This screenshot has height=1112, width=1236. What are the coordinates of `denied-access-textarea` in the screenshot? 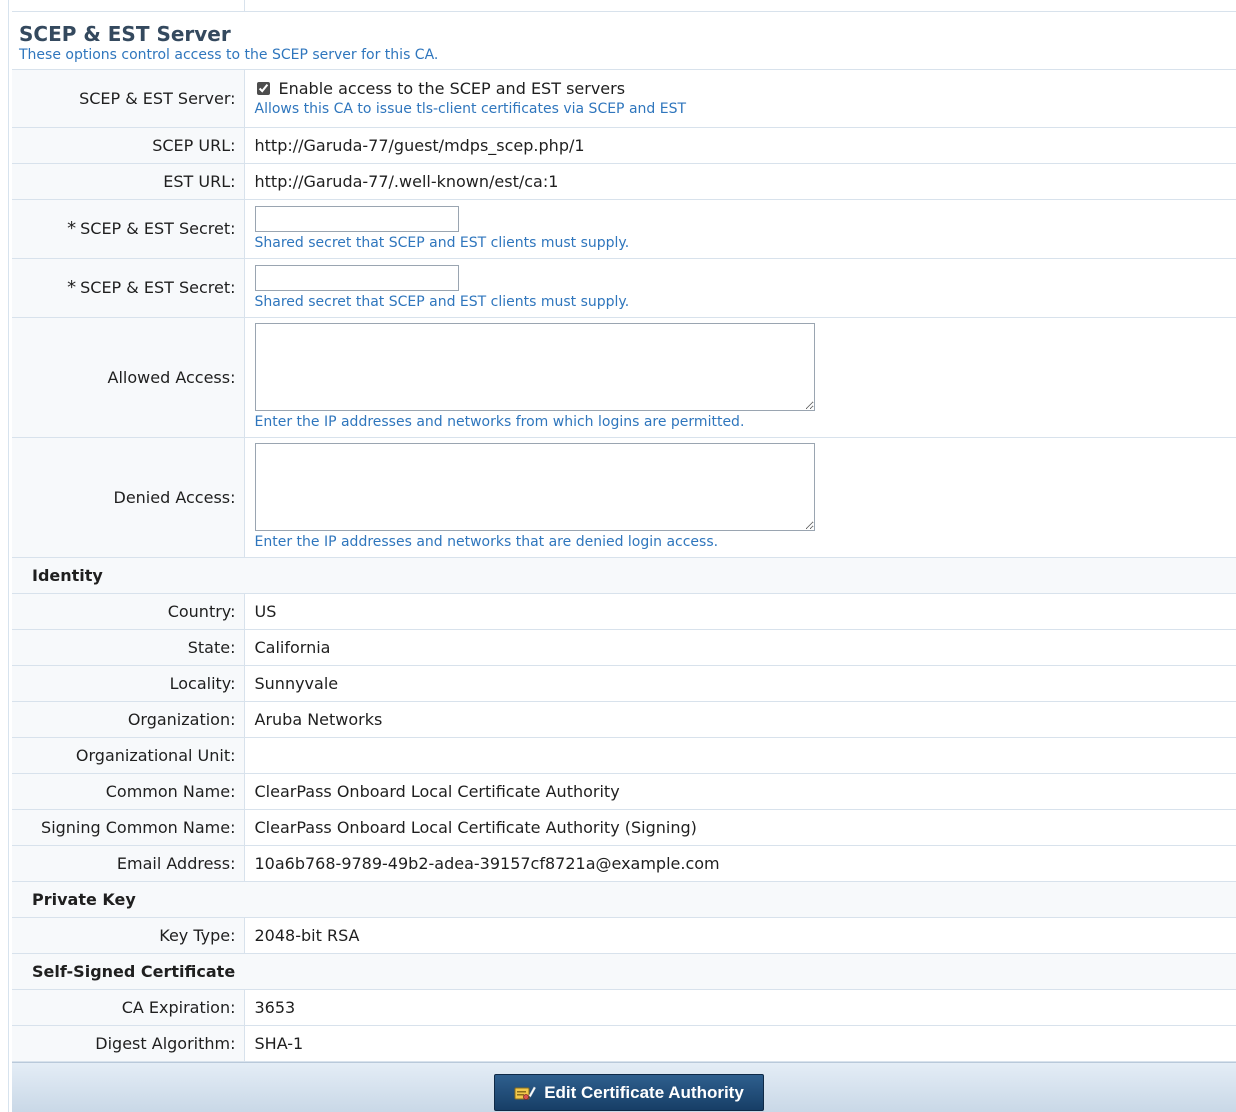 It's located at (534, 487).